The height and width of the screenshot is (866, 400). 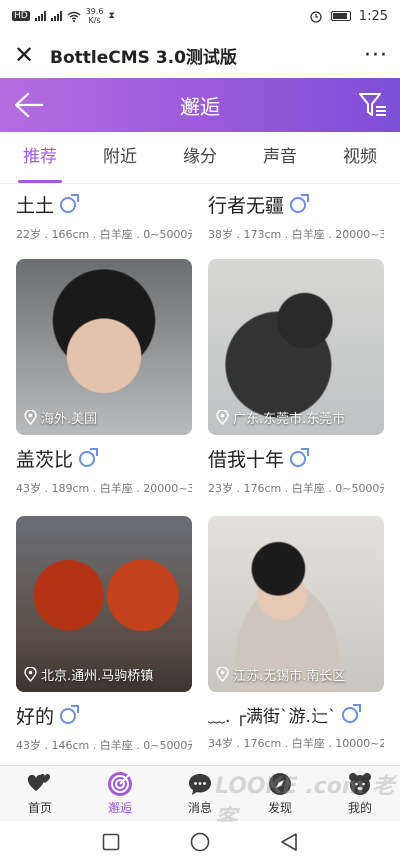 What do you see at coordinates (272, 717) in the screenshot?
I see `user-name: ﹏. ┌满街`游.辷`` at bounding box center [272, 717].